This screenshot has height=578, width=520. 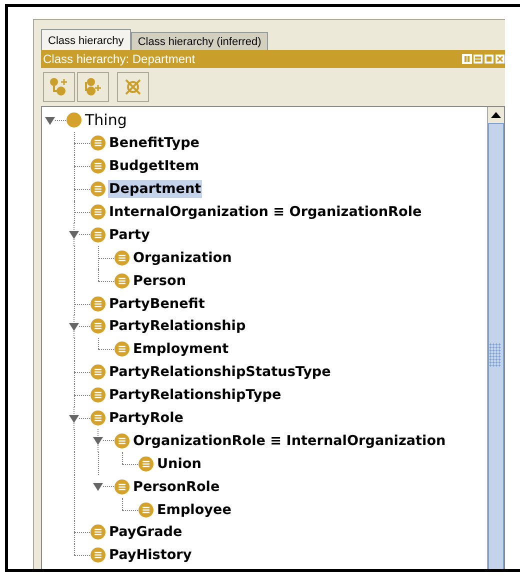 What do you see at coordinates (500, 59) in the screenshot?
I see `close-icon` at bounding box center [500, 59].